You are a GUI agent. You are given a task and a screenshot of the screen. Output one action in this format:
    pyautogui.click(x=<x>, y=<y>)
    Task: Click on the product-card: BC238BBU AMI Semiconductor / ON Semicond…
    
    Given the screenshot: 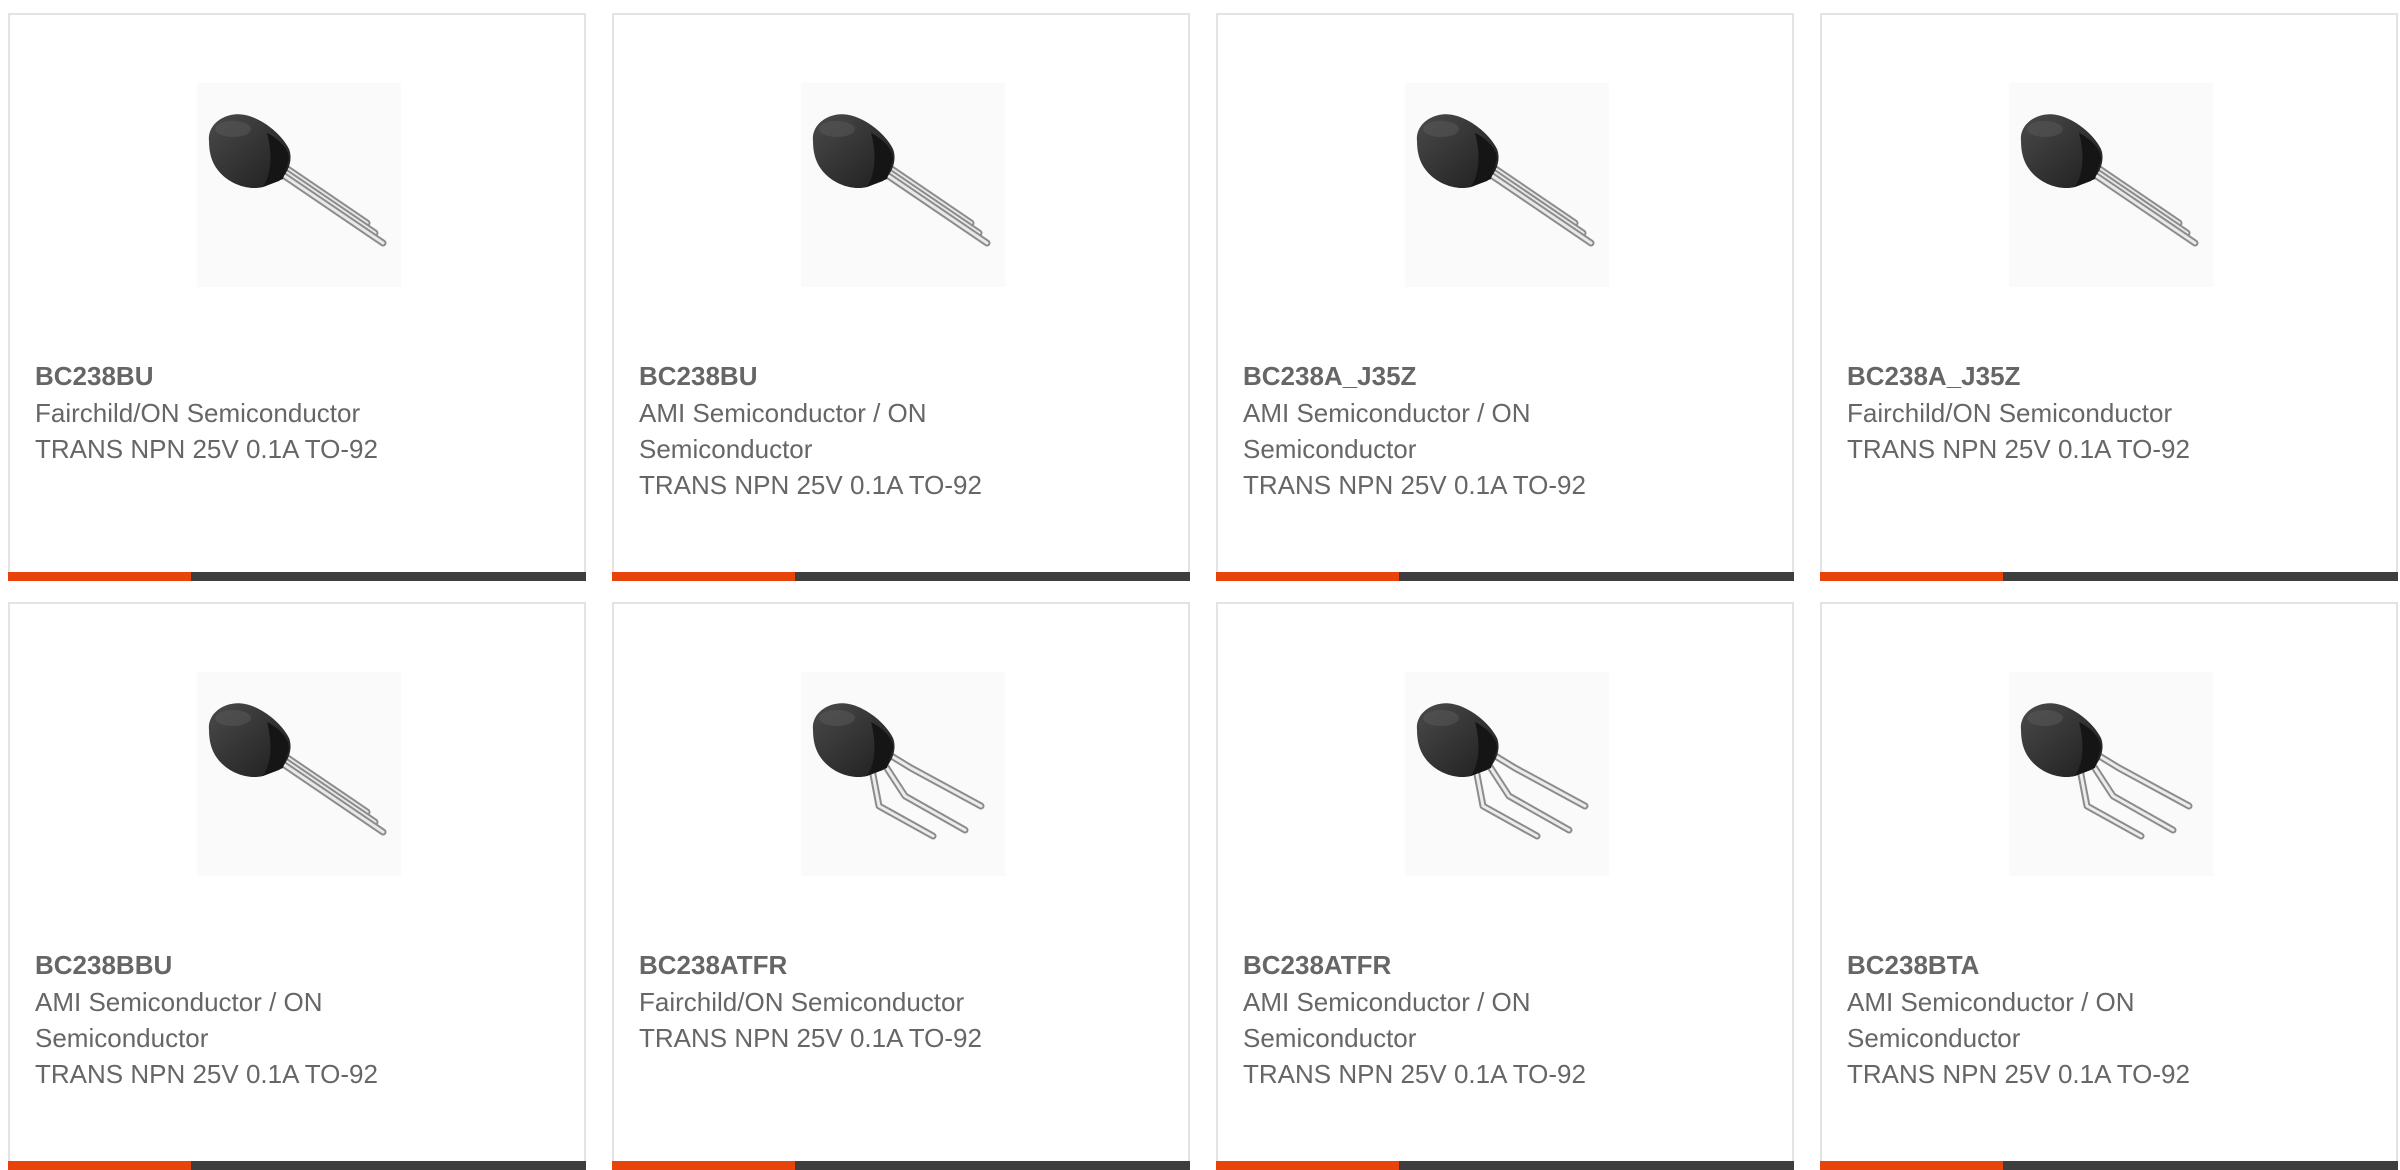 What is the action you would take?
    pyautogui.click(x=297, y=886)
    